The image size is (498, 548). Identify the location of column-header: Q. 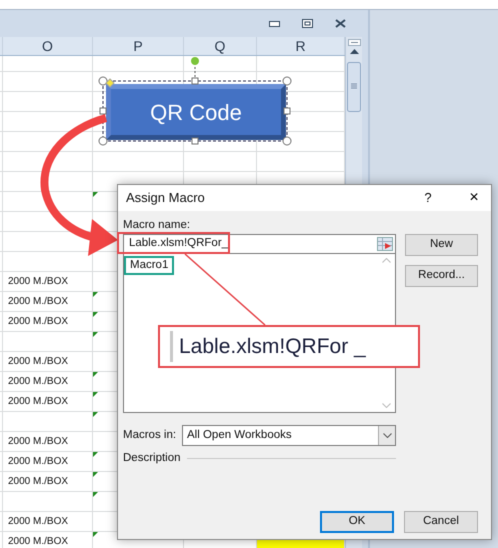
(220, 46).